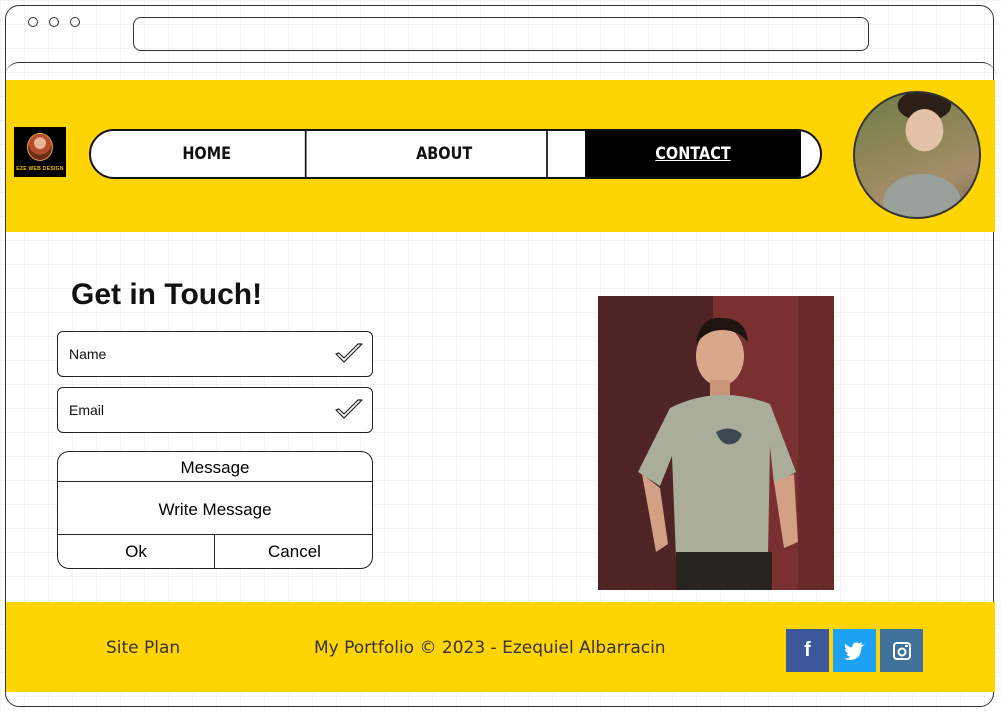 This screenshot has width=1001, height=711. What do you see at coordinates (215, 410) in the screenshot?
I see `email-field: Email` at bounding box center [215, 410].